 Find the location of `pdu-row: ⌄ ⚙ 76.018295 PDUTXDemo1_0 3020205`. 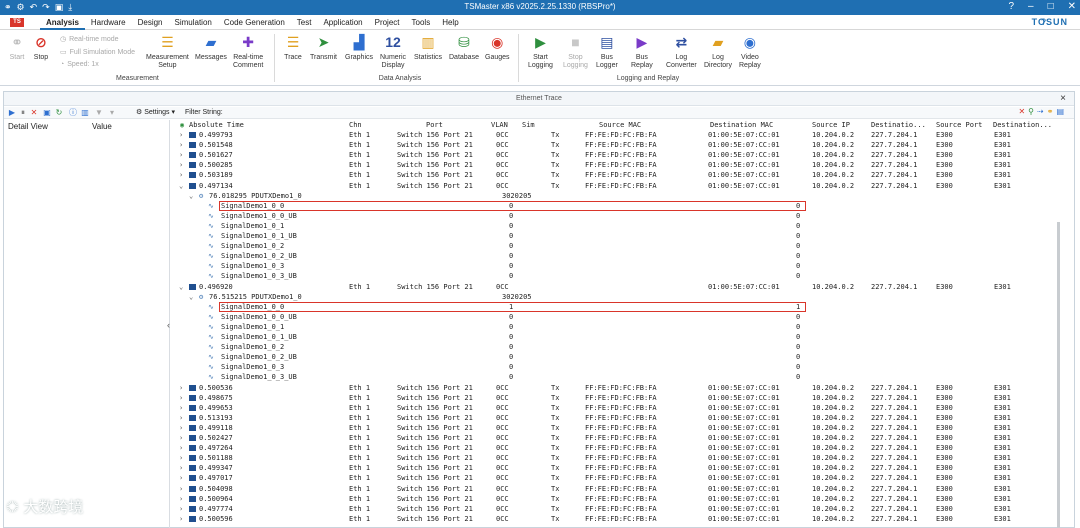

pdu-row: ⌄ ⚙ 76.018295 PDUTXDemo1_0 3020205 is located at coordinates (618, 196).